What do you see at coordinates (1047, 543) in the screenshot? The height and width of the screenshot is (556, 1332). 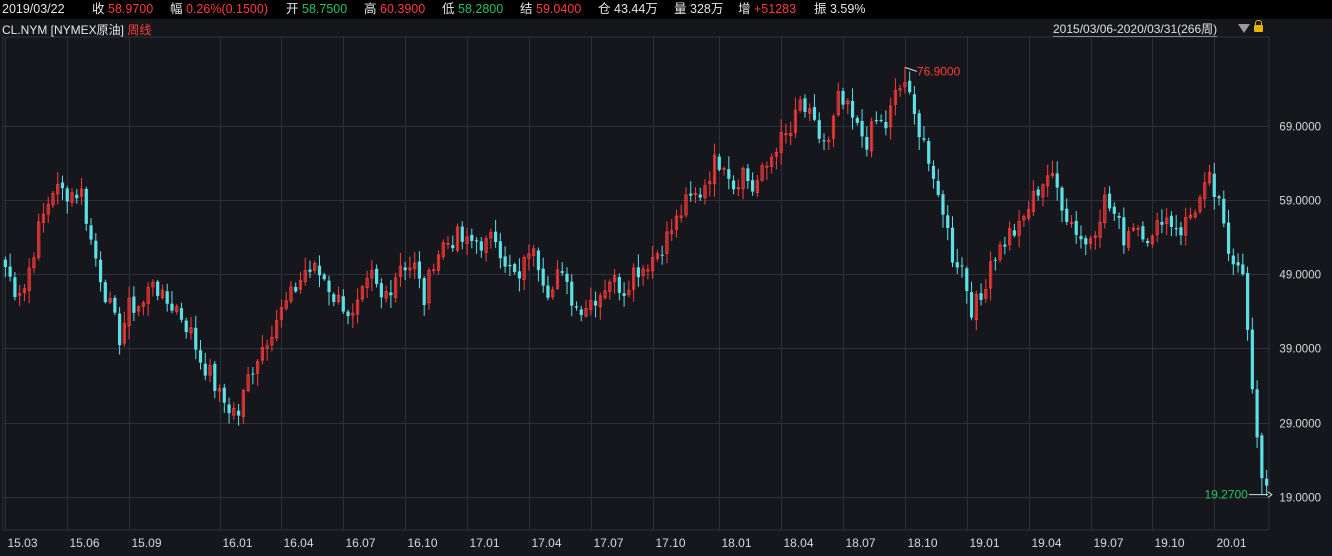 I see `x-tick-label: 19.04` at bounding box center [1047, 543].